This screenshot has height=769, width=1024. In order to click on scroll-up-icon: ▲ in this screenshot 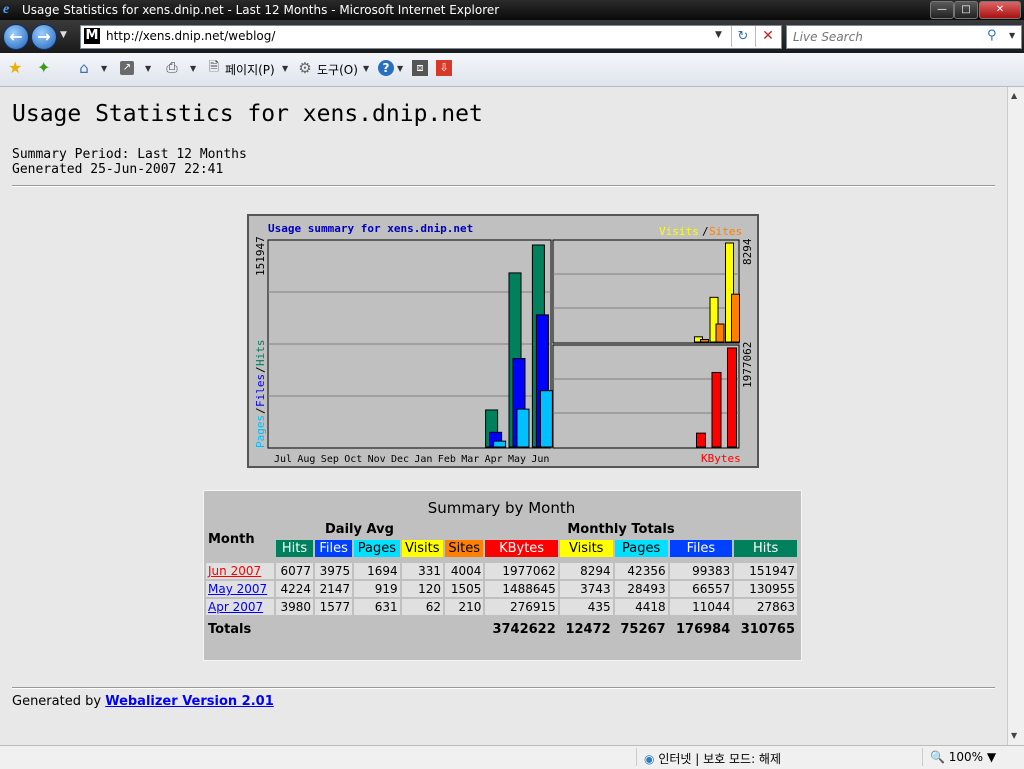, I will do `click(1014, 95)`.